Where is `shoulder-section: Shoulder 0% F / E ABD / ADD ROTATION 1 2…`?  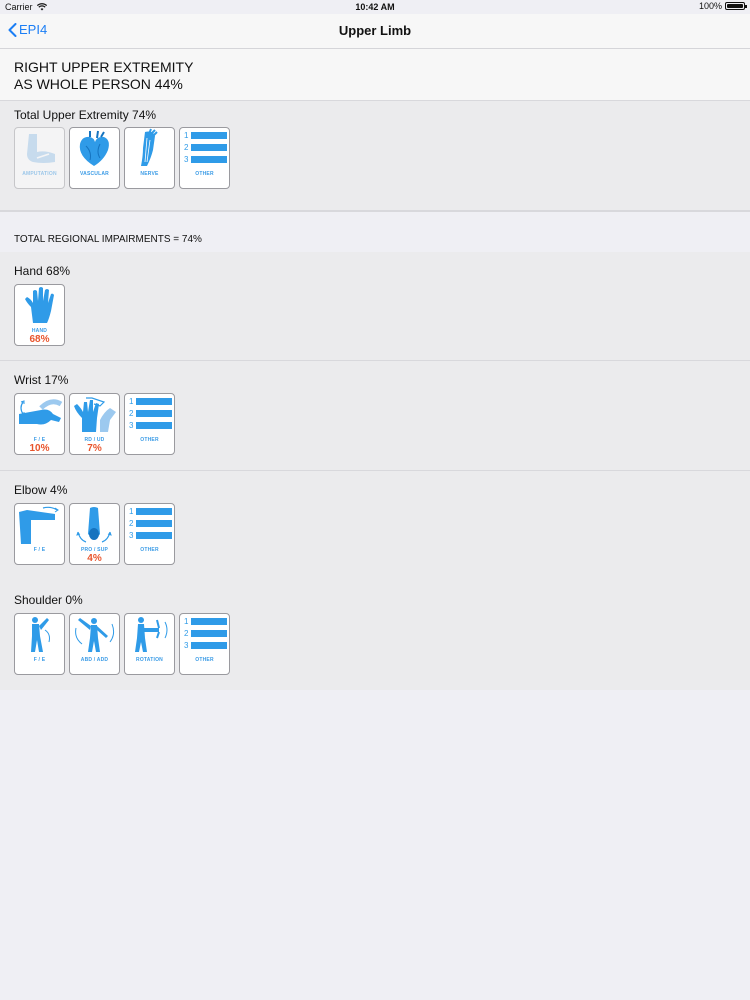
shoulder-section: Shoulder 0% F / E ABD / ADD ROTATION 1 2… is located at coordinates (375, 635).